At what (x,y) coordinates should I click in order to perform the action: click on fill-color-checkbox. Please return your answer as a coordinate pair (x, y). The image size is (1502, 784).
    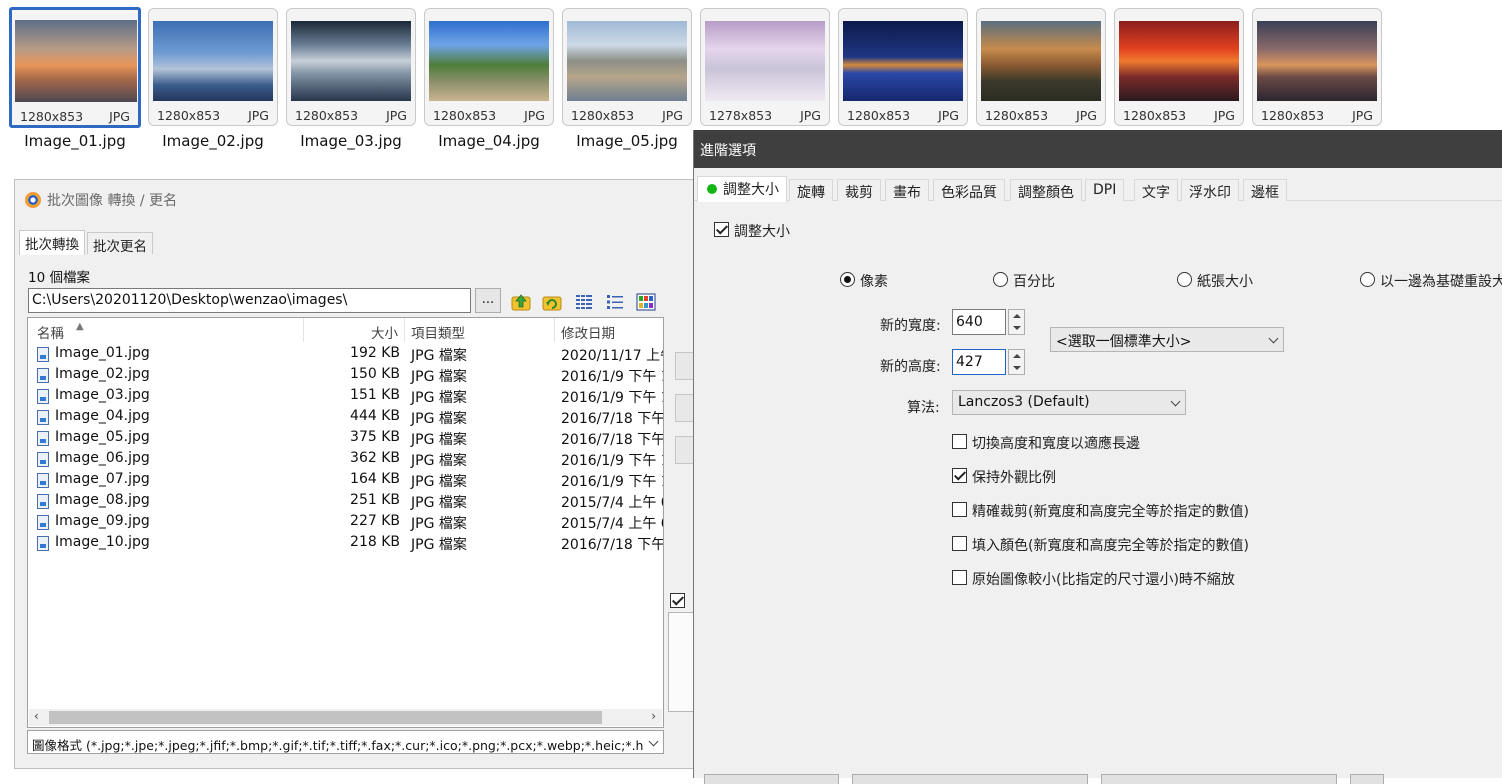
    Looking at the image, I should click on (959, 543).